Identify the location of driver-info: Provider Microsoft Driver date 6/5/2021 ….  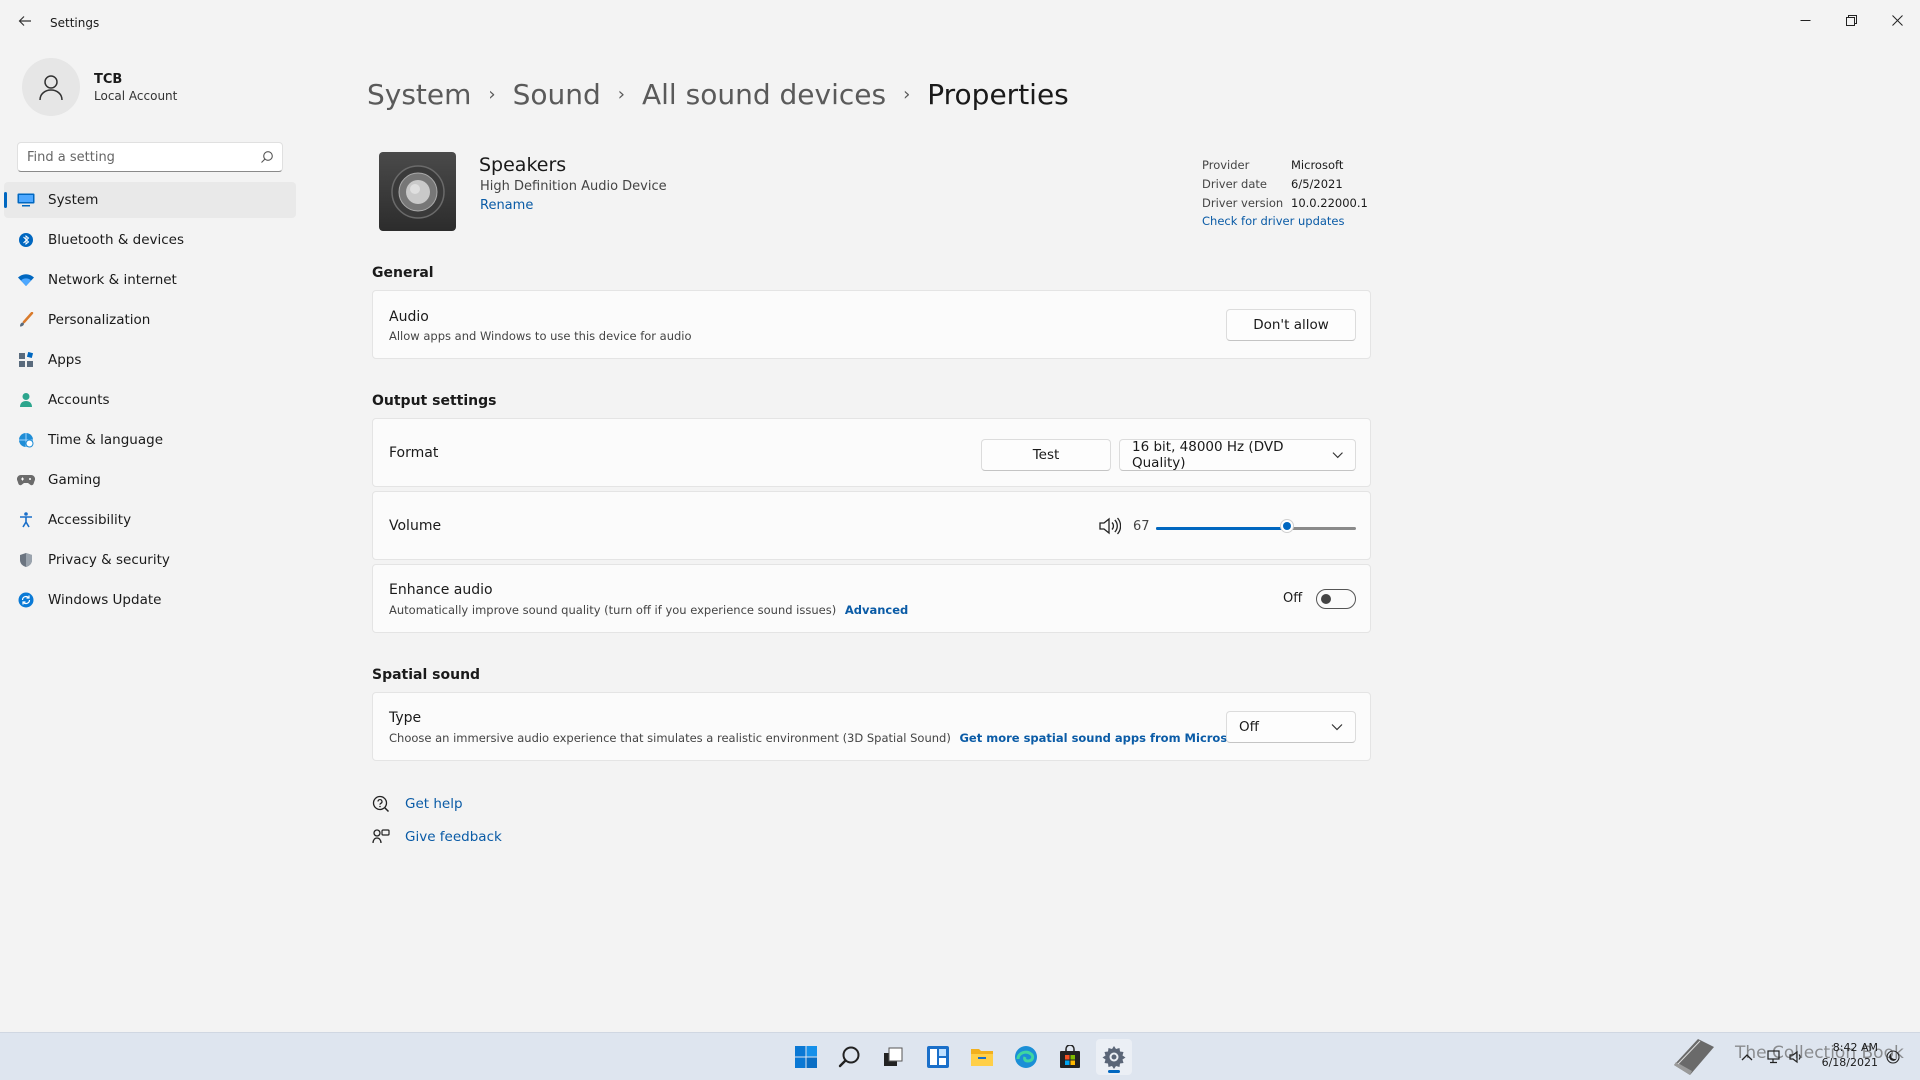
(1285, 192).